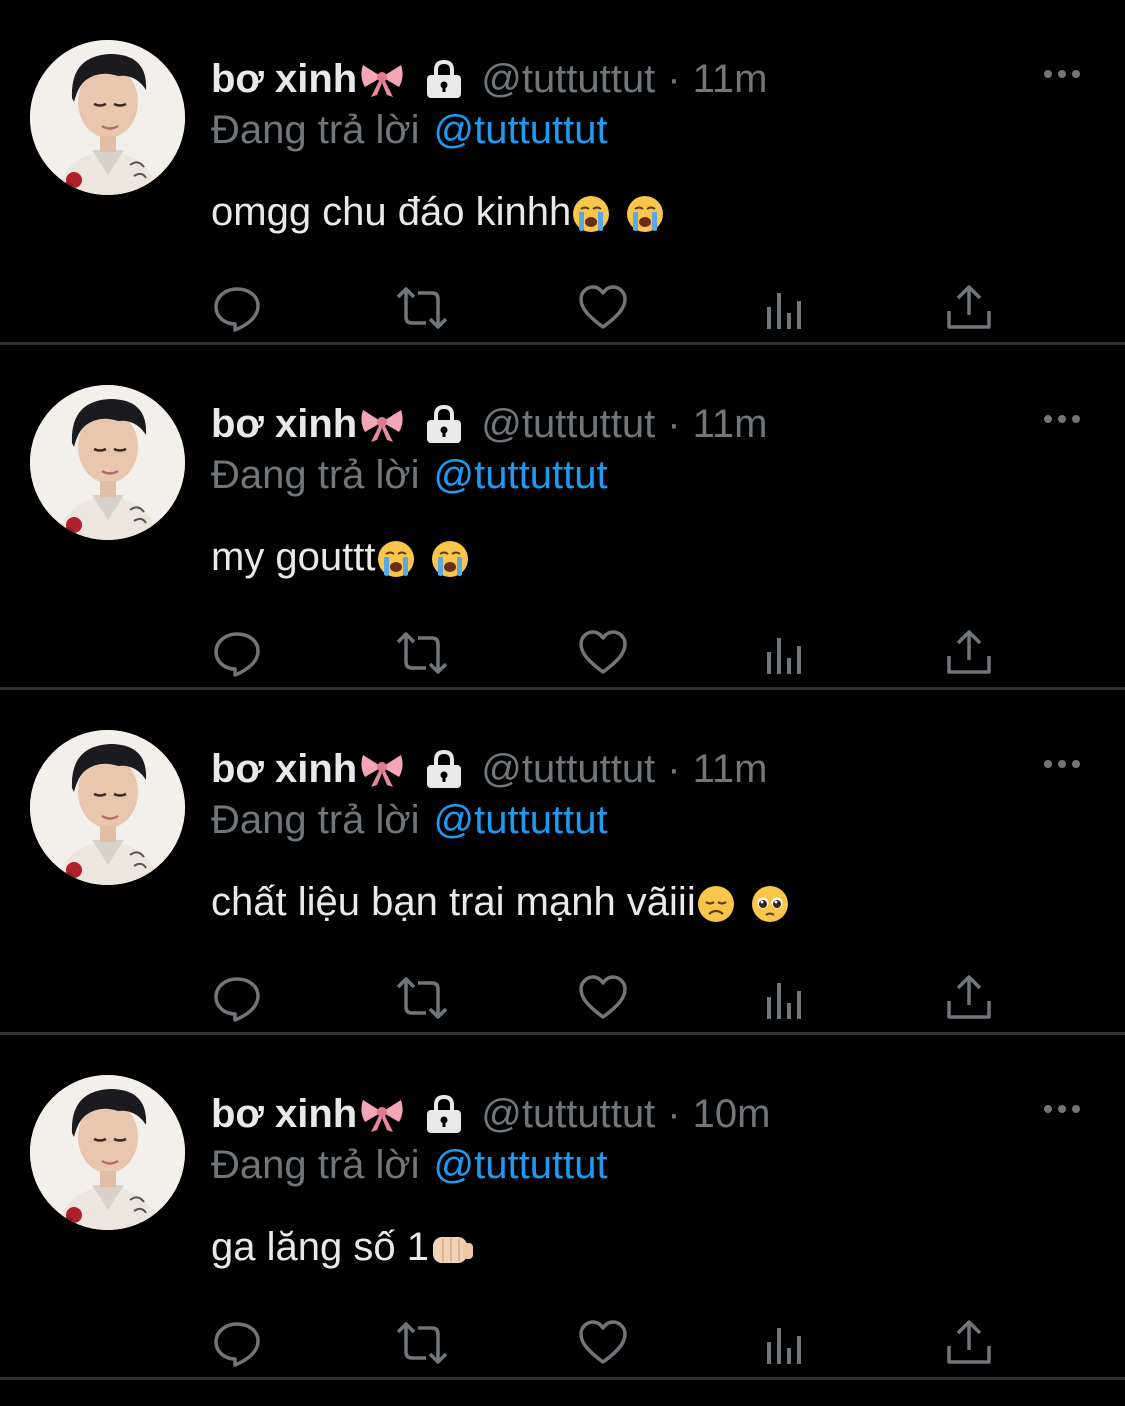 The width and height of the screenshot is (1125, 1406). I want to click on tweet-text-content: omgg chu đáo kinhh, so click(391, 212).